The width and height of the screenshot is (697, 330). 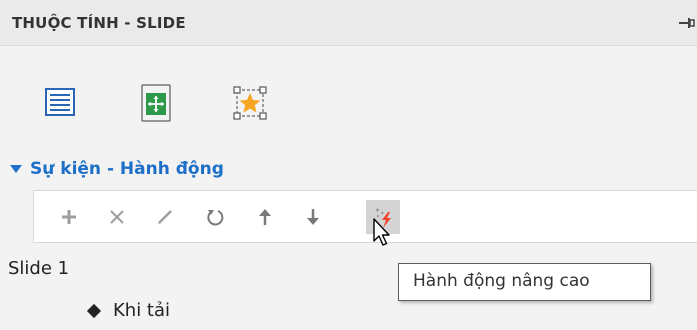 What do you see at coordinates (16, 169) in the screenshot?
I see `caret-down-icon` at bounding box center [16, 169].